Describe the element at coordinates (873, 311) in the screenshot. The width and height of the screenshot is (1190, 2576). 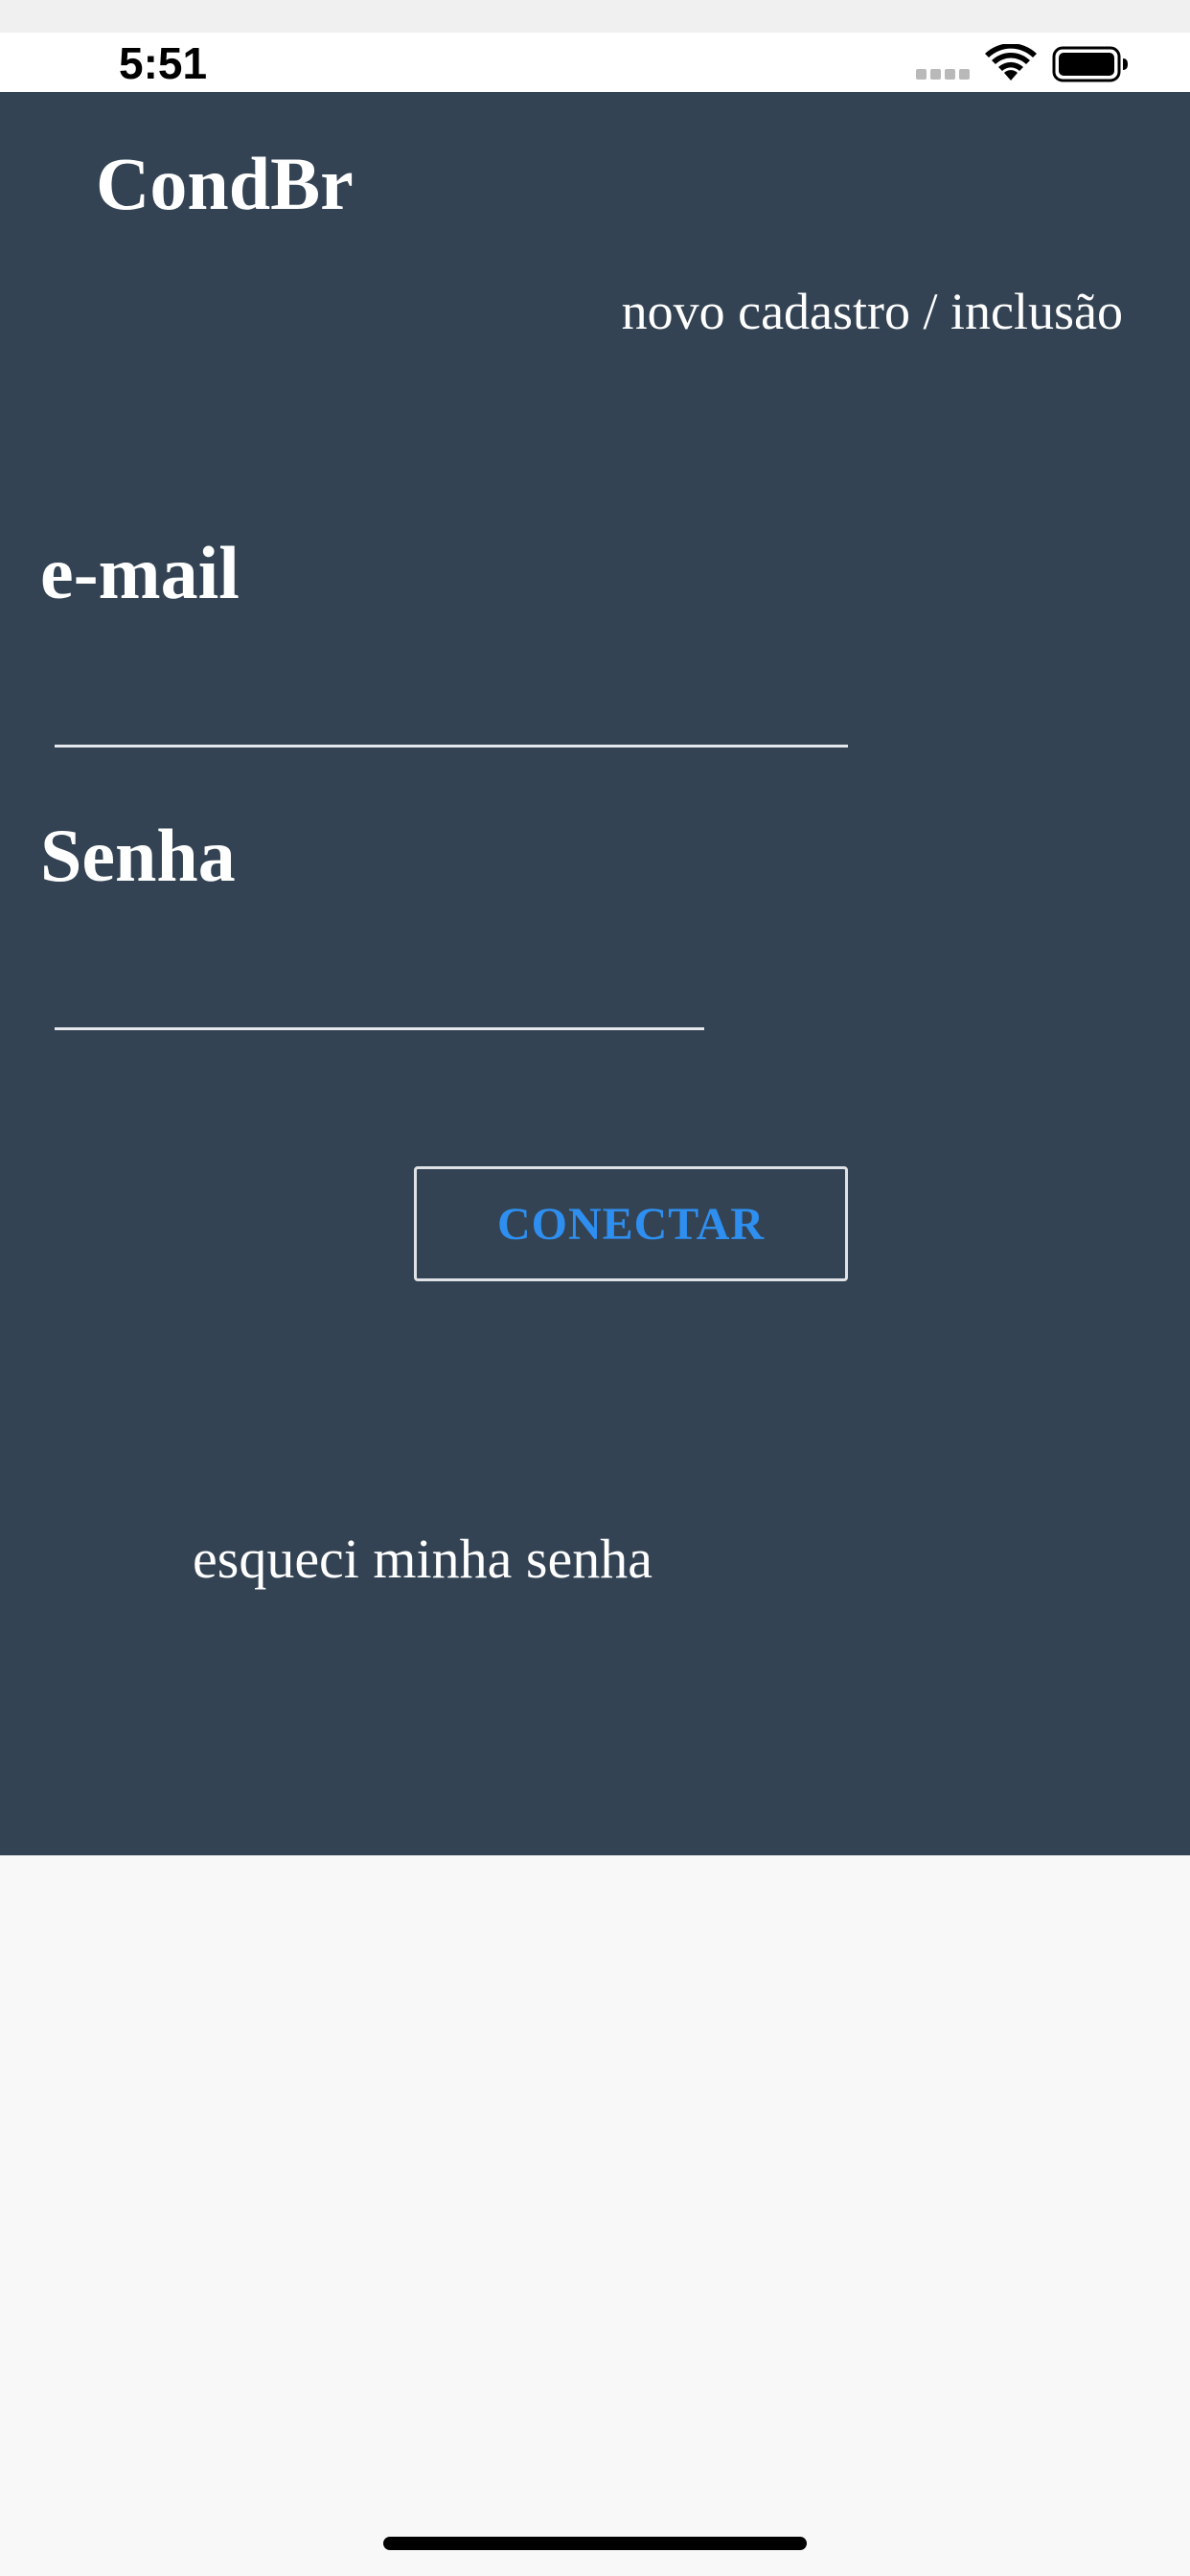
I see `register-link: novo cadastro / inclusão` at that location.